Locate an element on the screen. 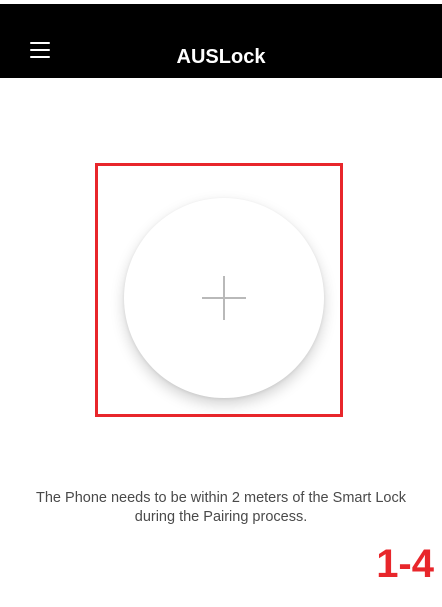  menu-line is located at coordinates (40, 43).